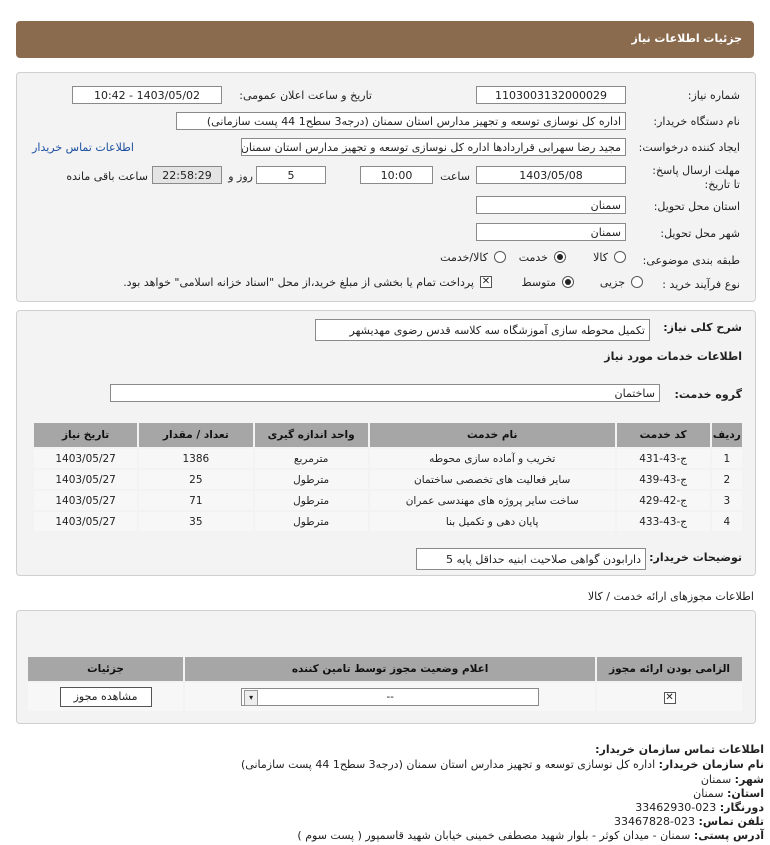 The height and width of the screenshot is (845, 770). I want to click on service-name-cell: تخریب و آماده سازی محوطه, so click(492, 458).